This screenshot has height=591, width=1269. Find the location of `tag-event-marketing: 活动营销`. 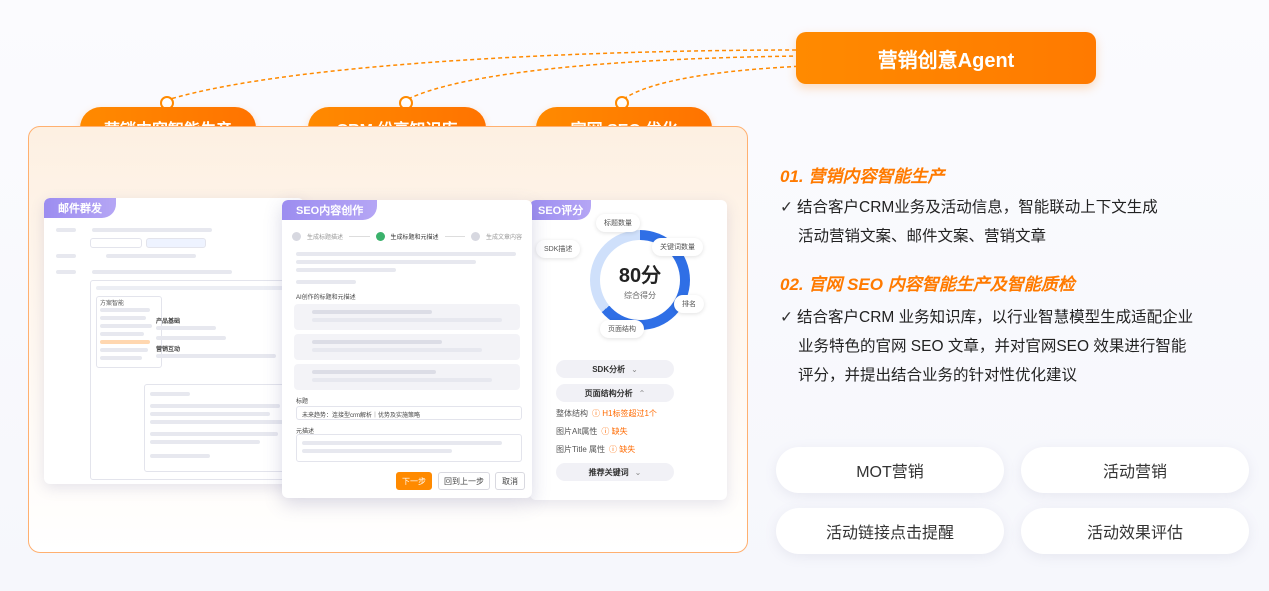

tag-event-marketing: 活动营销 is located at coordinates (1135, 470).